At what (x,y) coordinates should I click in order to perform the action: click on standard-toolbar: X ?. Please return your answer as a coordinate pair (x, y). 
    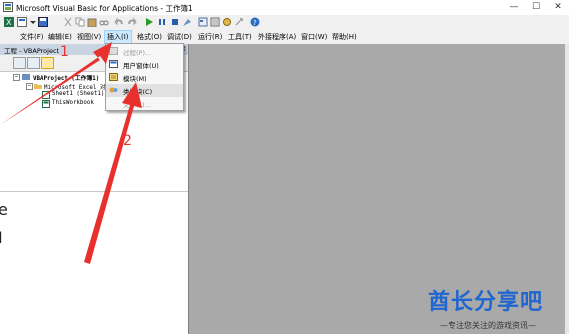
    Looking at the image, I should click on (284, 23).